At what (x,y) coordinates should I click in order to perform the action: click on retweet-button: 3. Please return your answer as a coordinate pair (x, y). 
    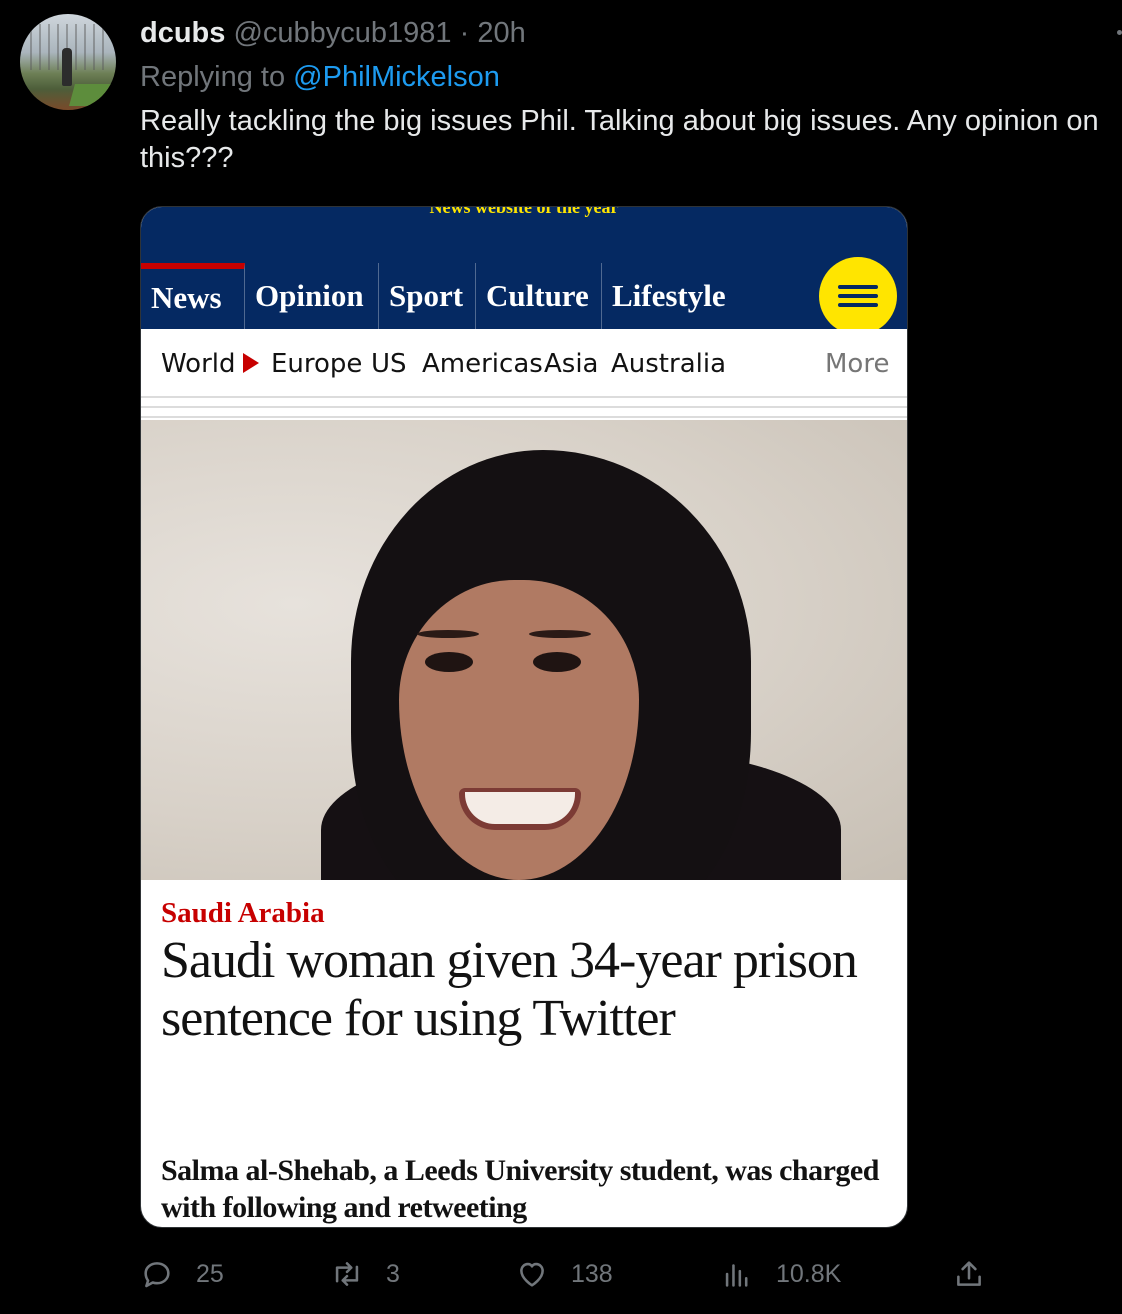
    Looking at the image, I should click on (365, 1274).